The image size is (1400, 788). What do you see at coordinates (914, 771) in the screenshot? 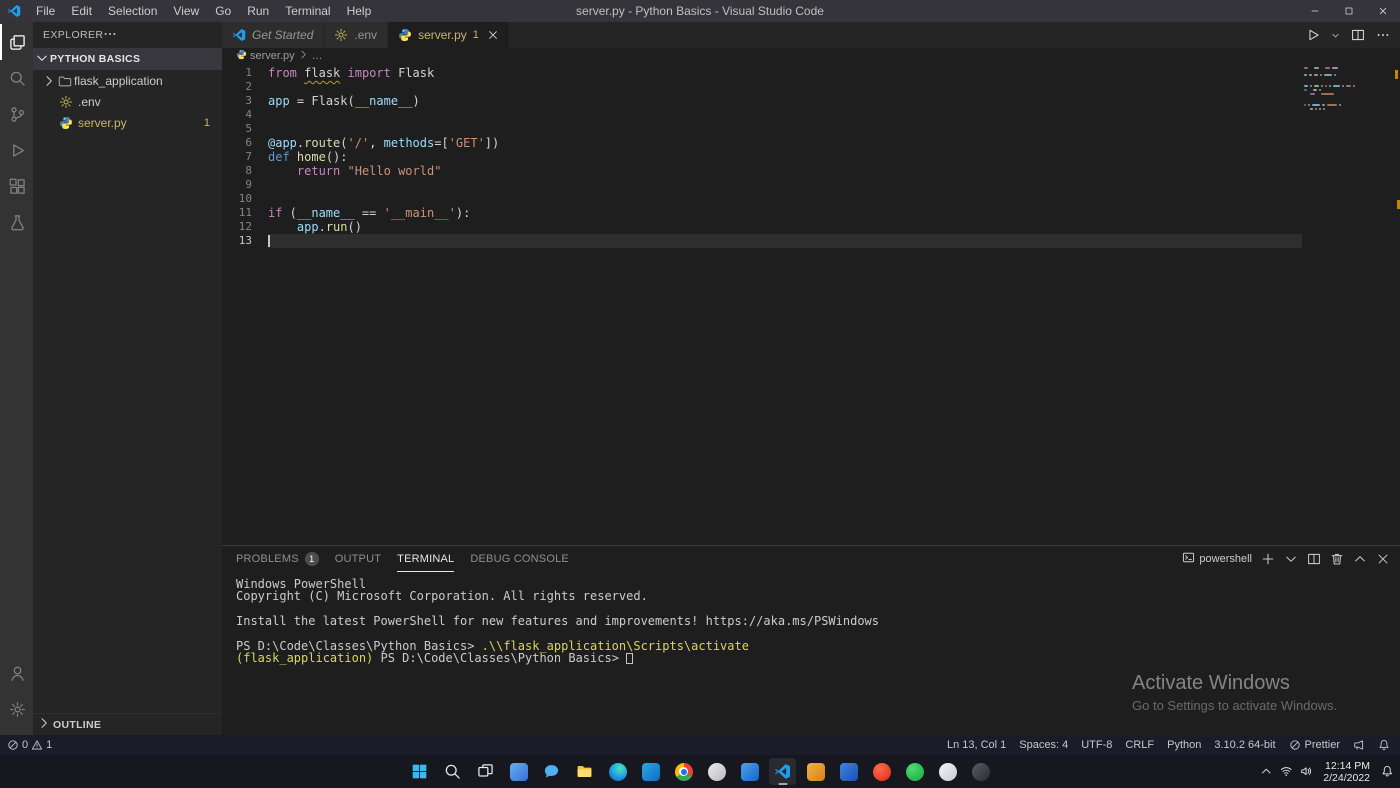
I see `taskbar-icon-app-green` at bounding box center [914, 771].